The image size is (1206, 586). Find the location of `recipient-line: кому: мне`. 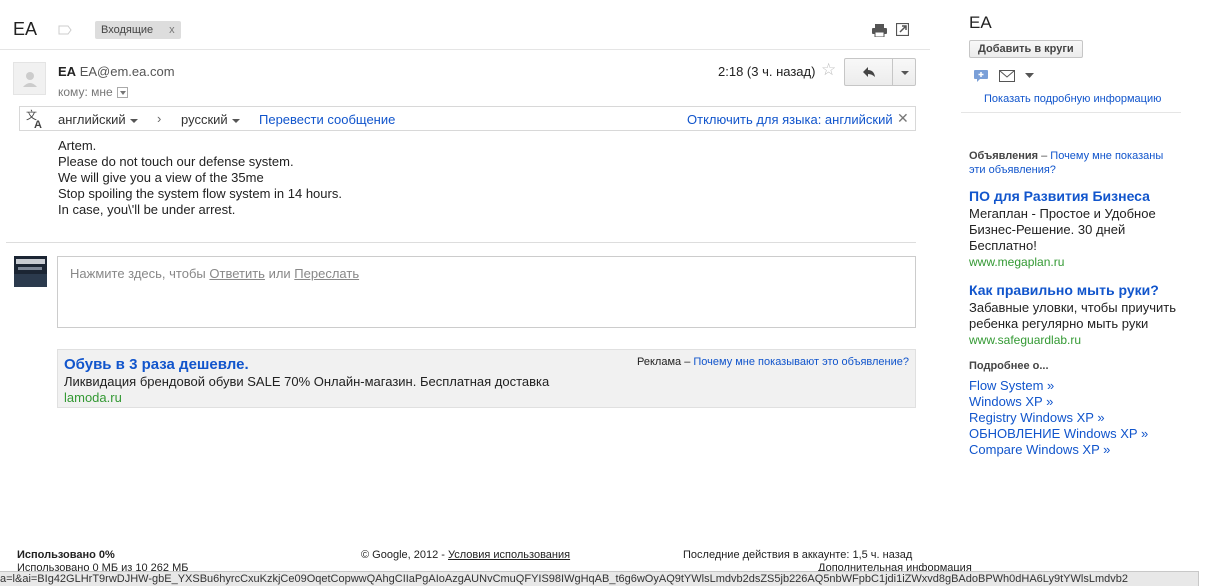

recipient-line: кому: мне is located at coordinates (93, 92).